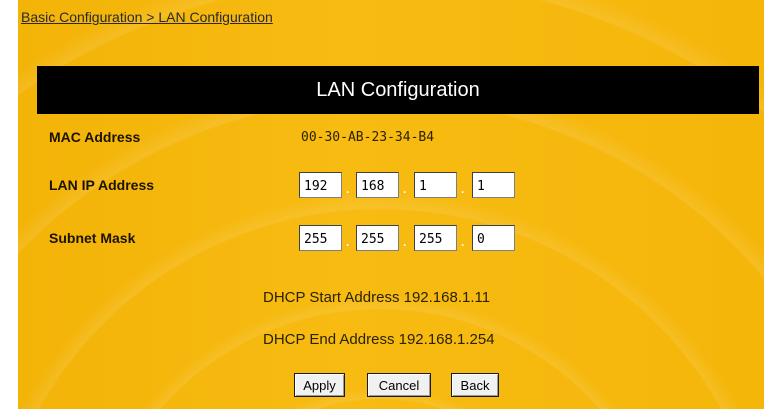  Describe the element at coordinates (102, 185) in the screenshot. I see `lan-ip-address-label: LAN IP Address` at that location.